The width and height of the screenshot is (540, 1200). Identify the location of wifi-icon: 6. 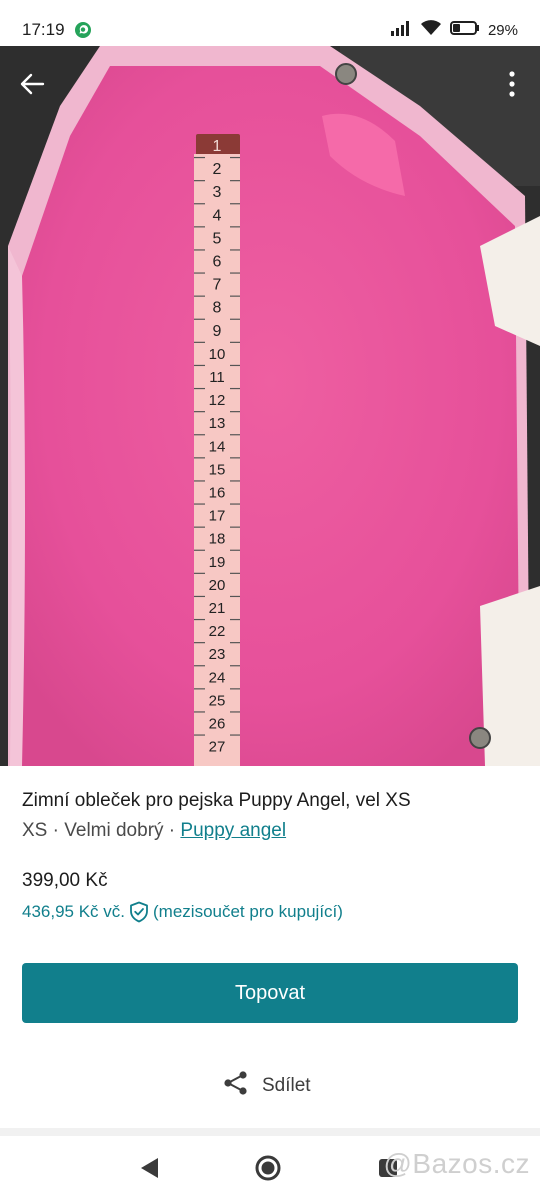
(431, 30).